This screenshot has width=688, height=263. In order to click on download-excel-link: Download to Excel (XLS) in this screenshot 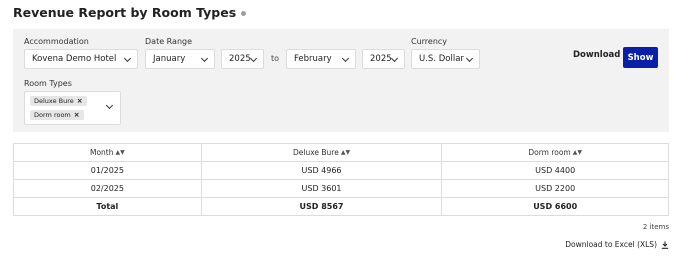, I will do `click(617, 244)`.